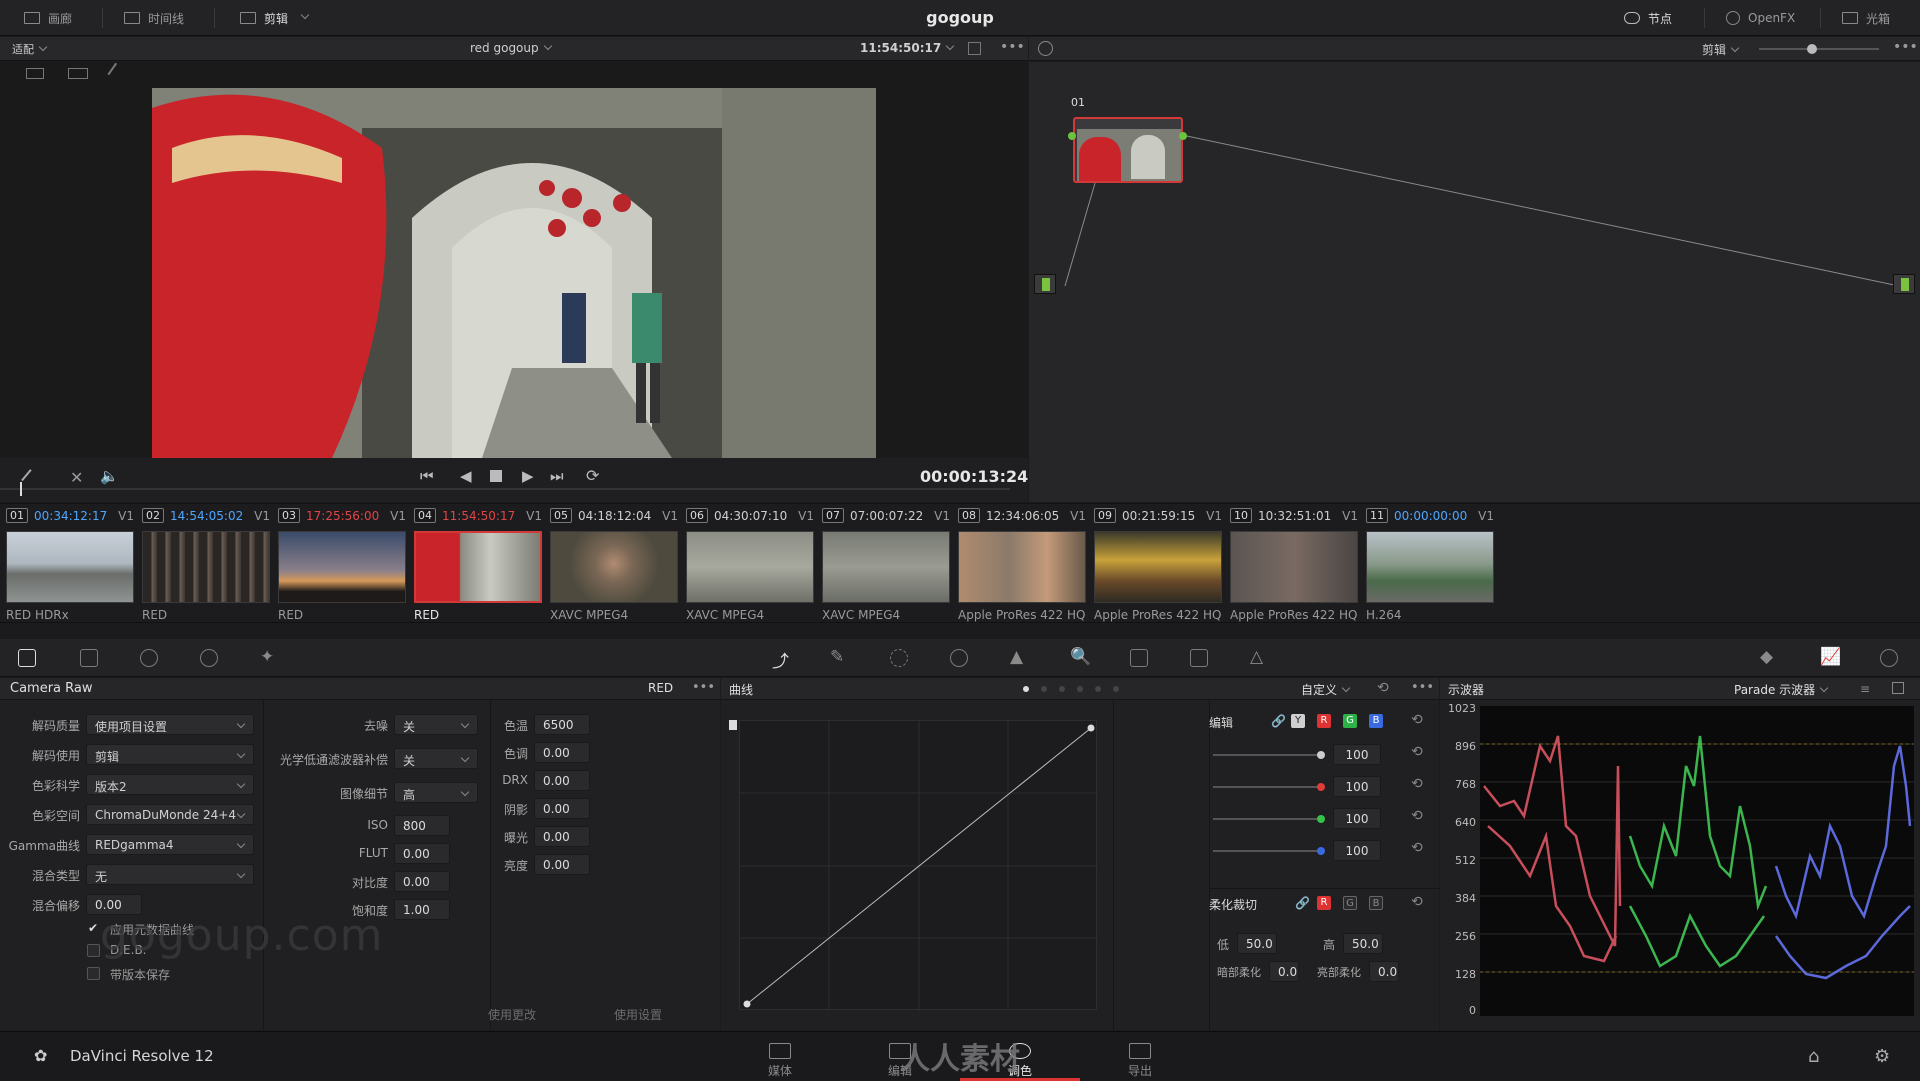 The height and width of the screenshot is (1081, 1920). Describe the element at coordinates (1417, 848) in the screenshot. I see `b-reset-icon: ⟲` at that location.